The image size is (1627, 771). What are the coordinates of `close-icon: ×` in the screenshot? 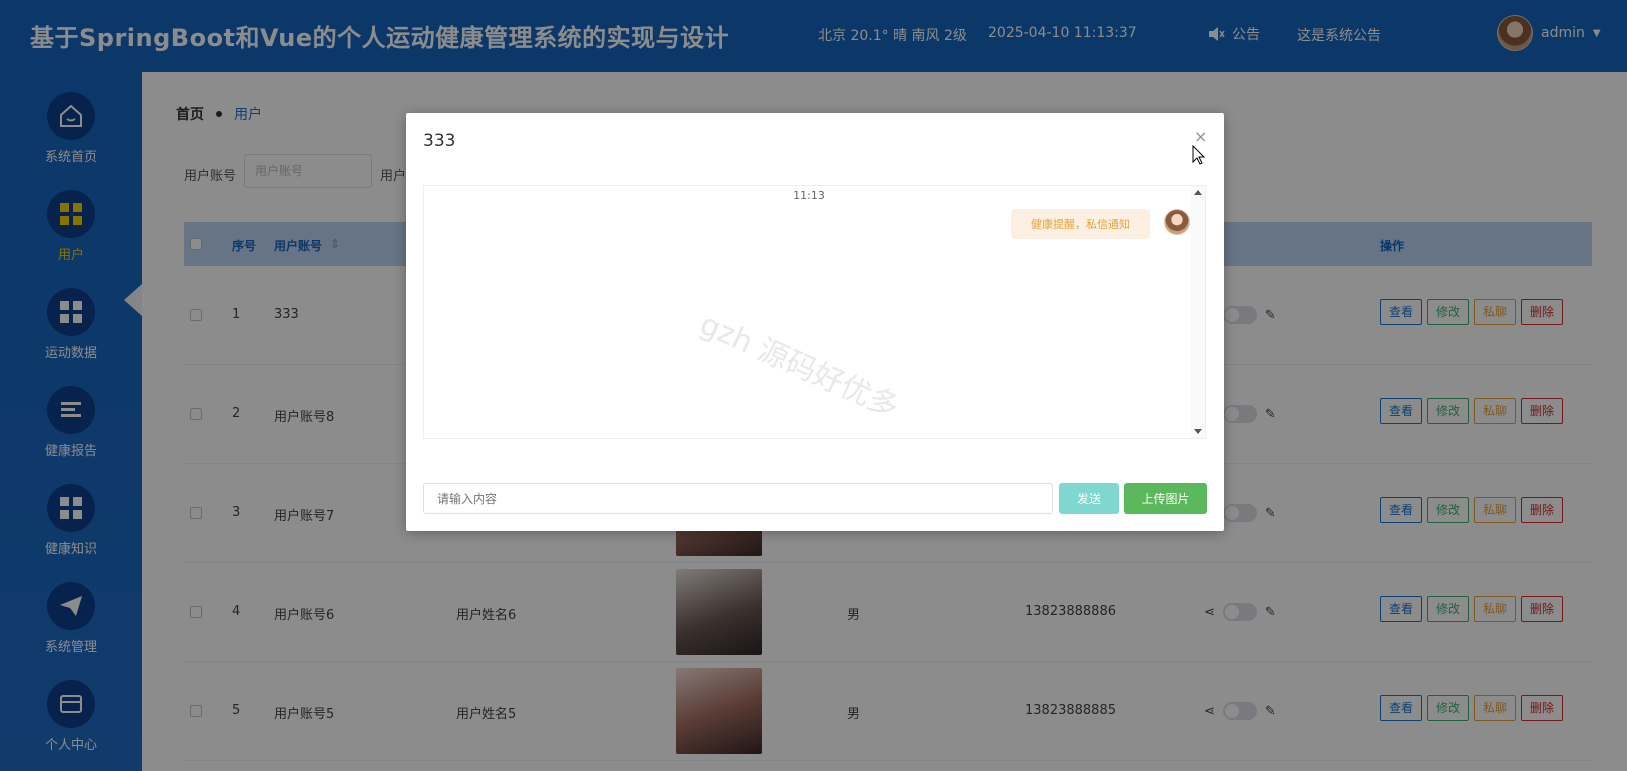 It's located at (1200, 136).